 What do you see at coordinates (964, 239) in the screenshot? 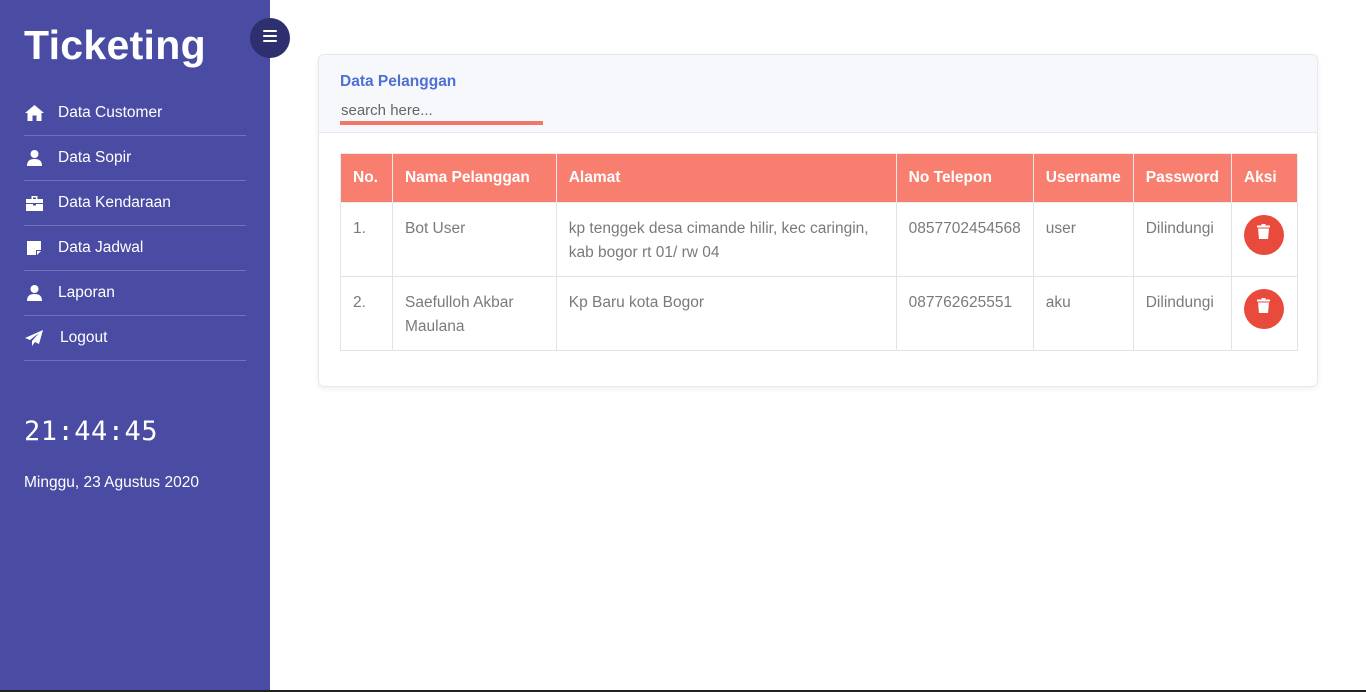
I see `cell-telepon: 0857702454568` at bounding box center [964, 239].